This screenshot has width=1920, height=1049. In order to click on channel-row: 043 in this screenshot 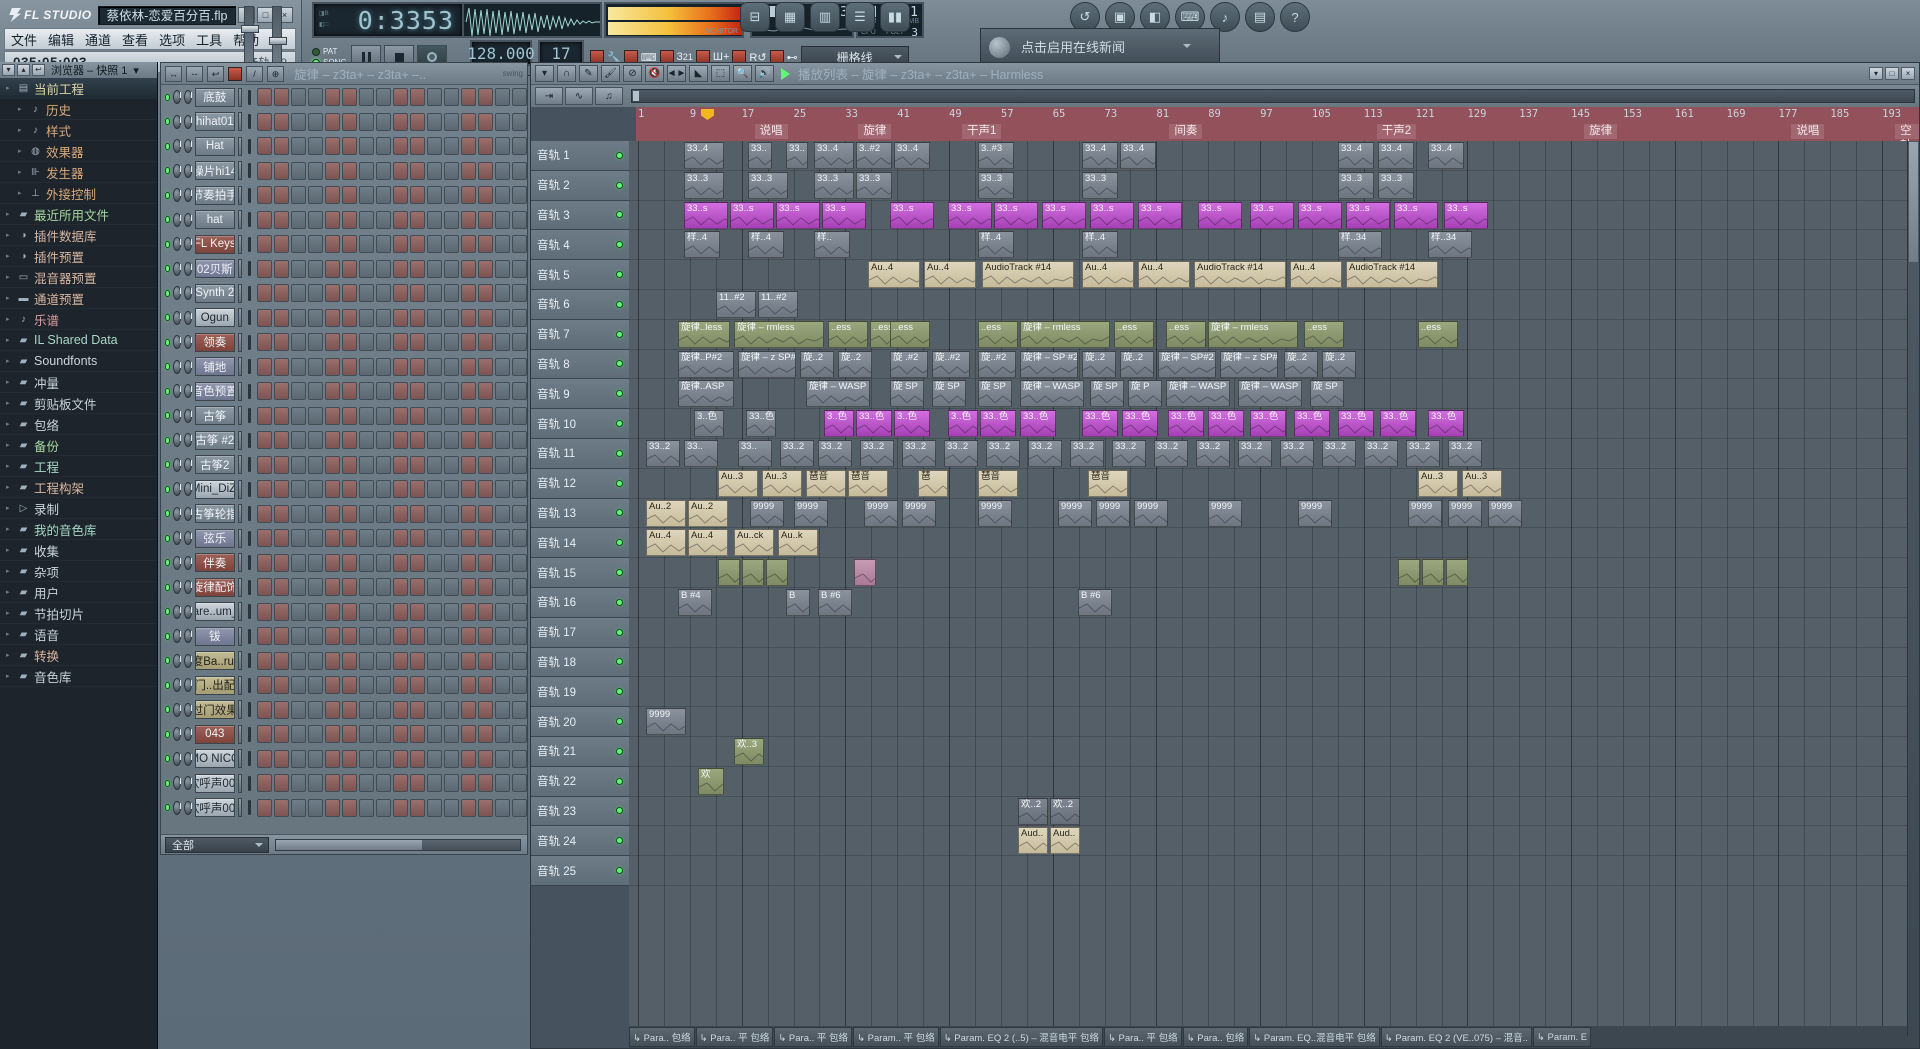, I will do `click(344, 734)`.